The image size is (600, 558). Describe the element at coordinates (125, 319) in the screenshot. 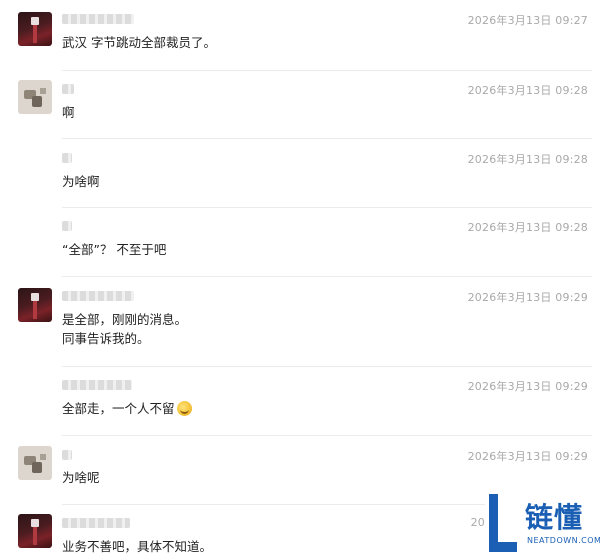

I see `message-text: 是全部，刚刚的消息。` at that location.